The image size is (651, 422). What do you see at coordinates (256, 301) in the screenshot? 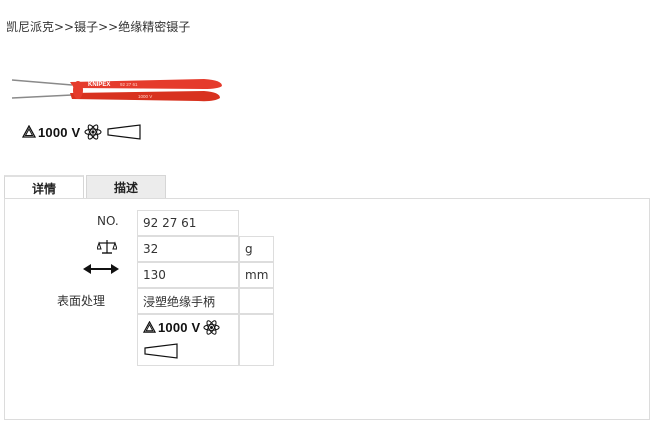
I see `finish-extra-cell` at bounding box center [256, 301].